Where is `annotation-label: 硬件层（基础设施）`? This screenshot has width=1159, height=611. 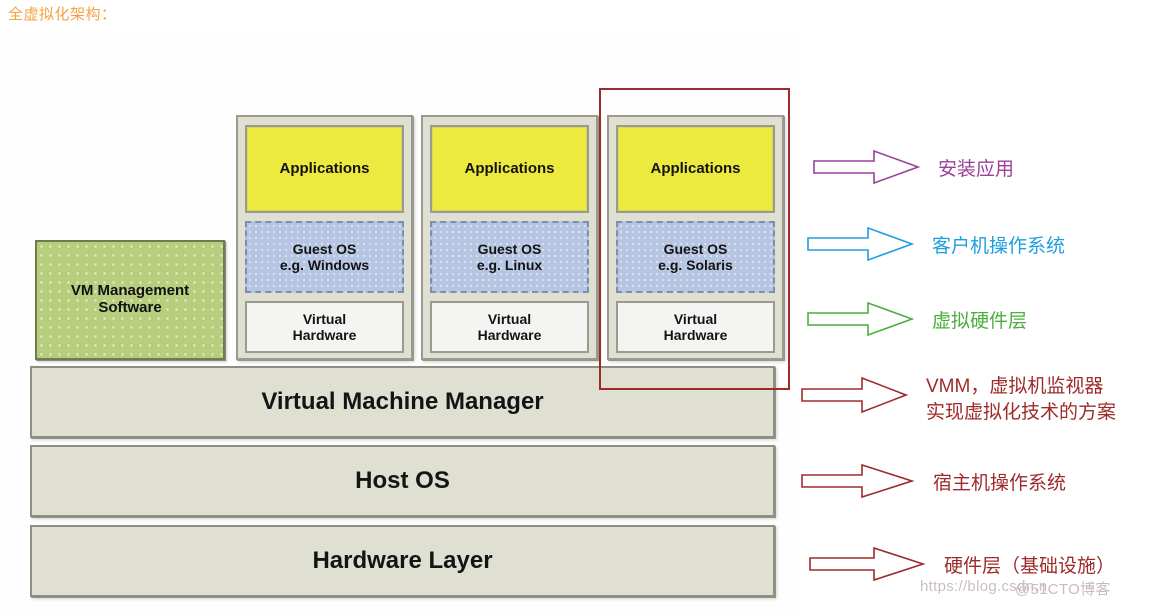
annotation-label: 硬件层（基础设施） is located at coordinates (1030, 566).